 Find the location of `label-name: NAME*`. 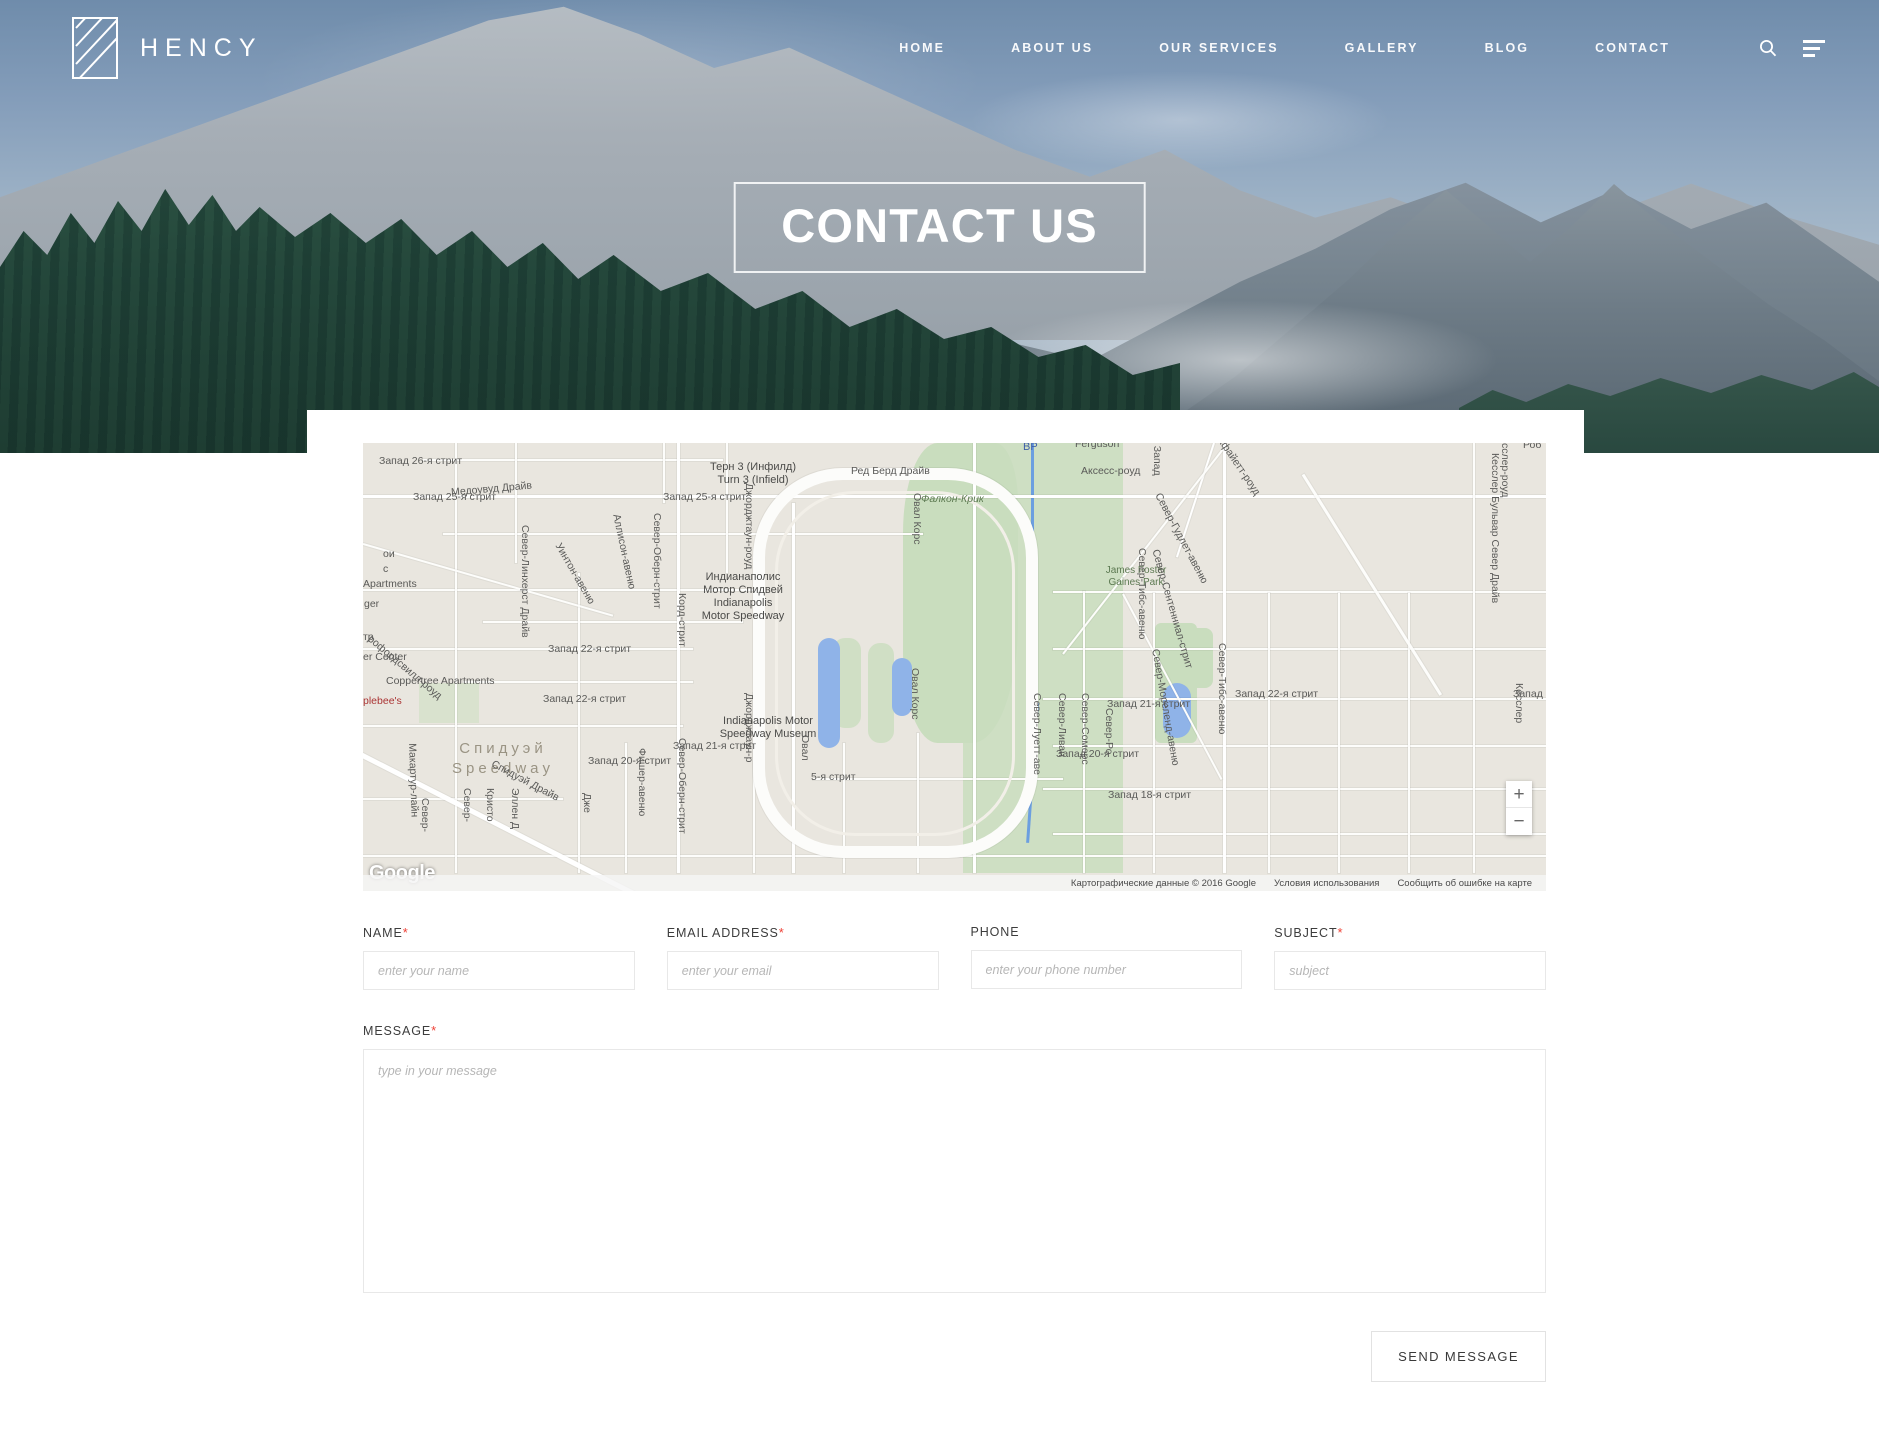

label-name: NAME* is located at coordinates (386, 932).